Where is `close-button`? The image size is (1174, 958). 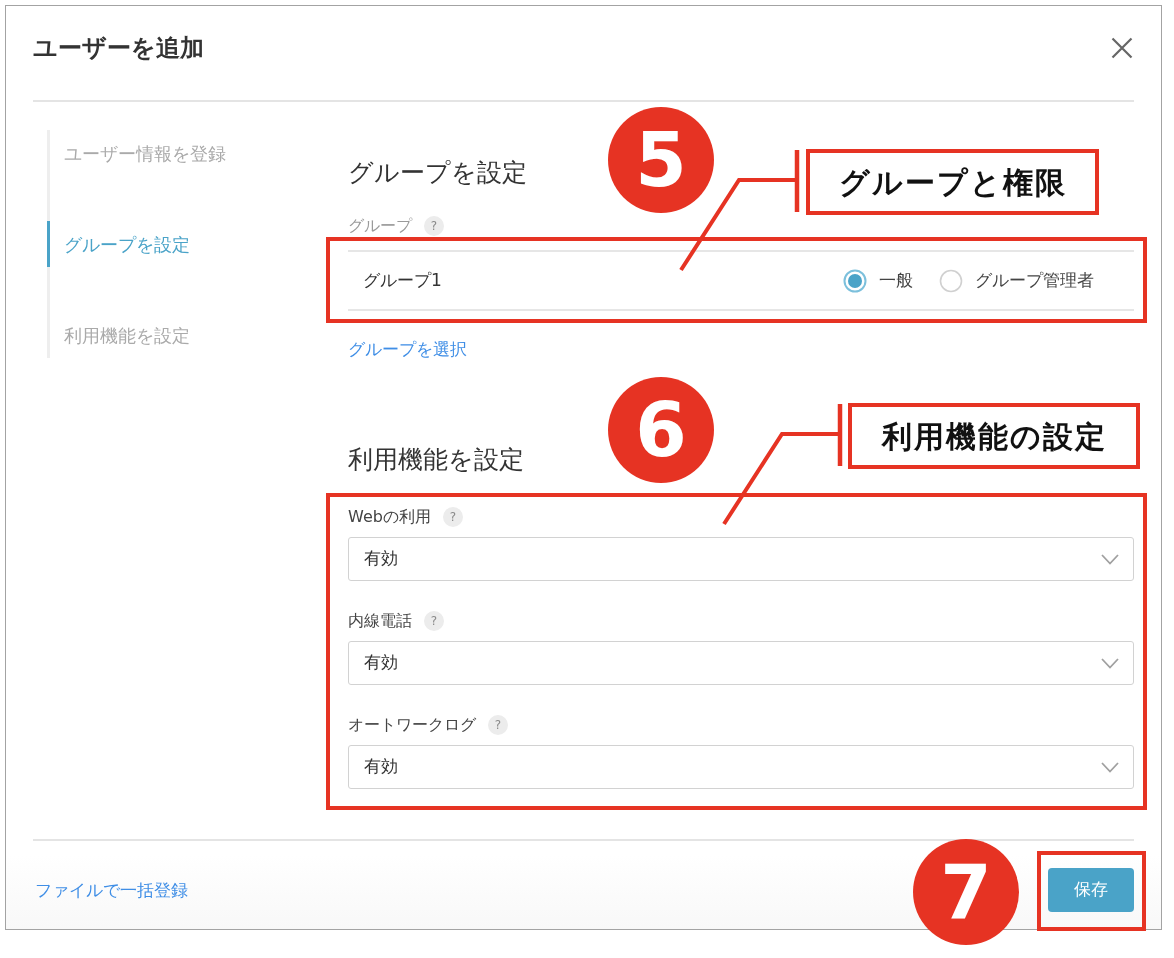
close-button is located at coordinates (1122, 48).